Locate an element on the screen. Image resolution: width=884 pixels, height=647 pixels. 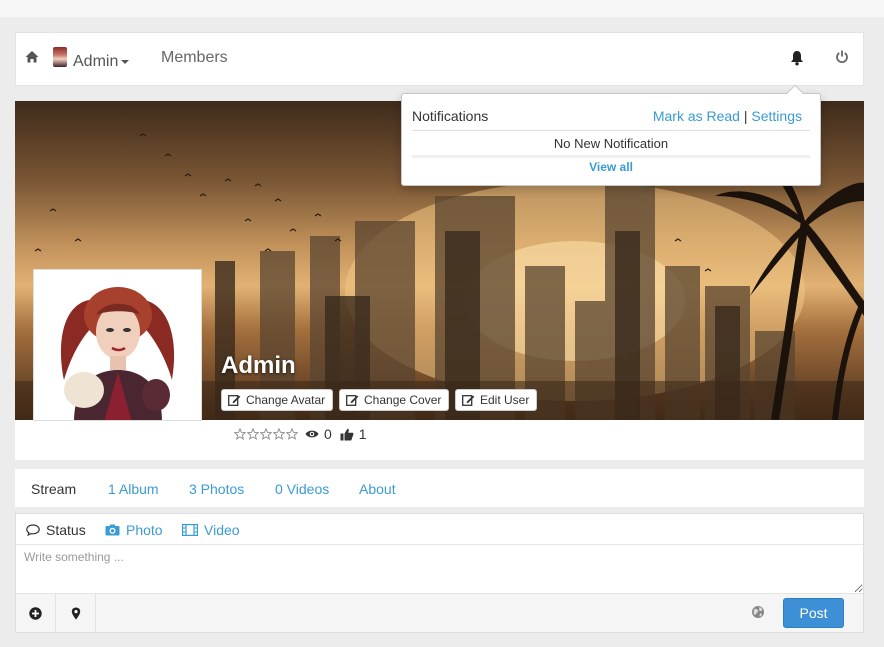
user-menu: Admin is located at coordinates (101, 62).